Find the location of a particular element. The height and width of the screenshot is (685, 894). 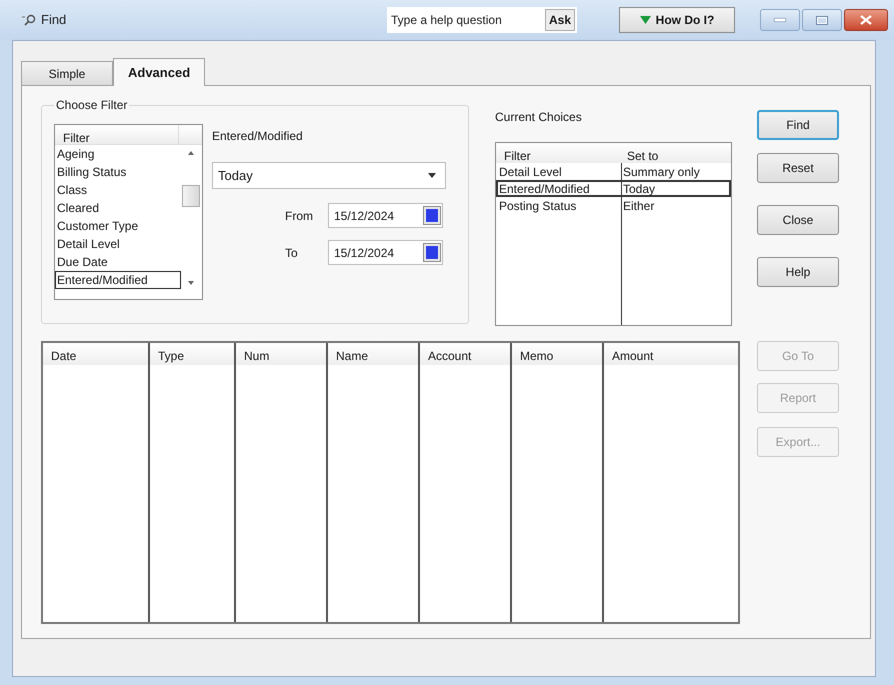

close-icon is located at coordinates (866, 20).